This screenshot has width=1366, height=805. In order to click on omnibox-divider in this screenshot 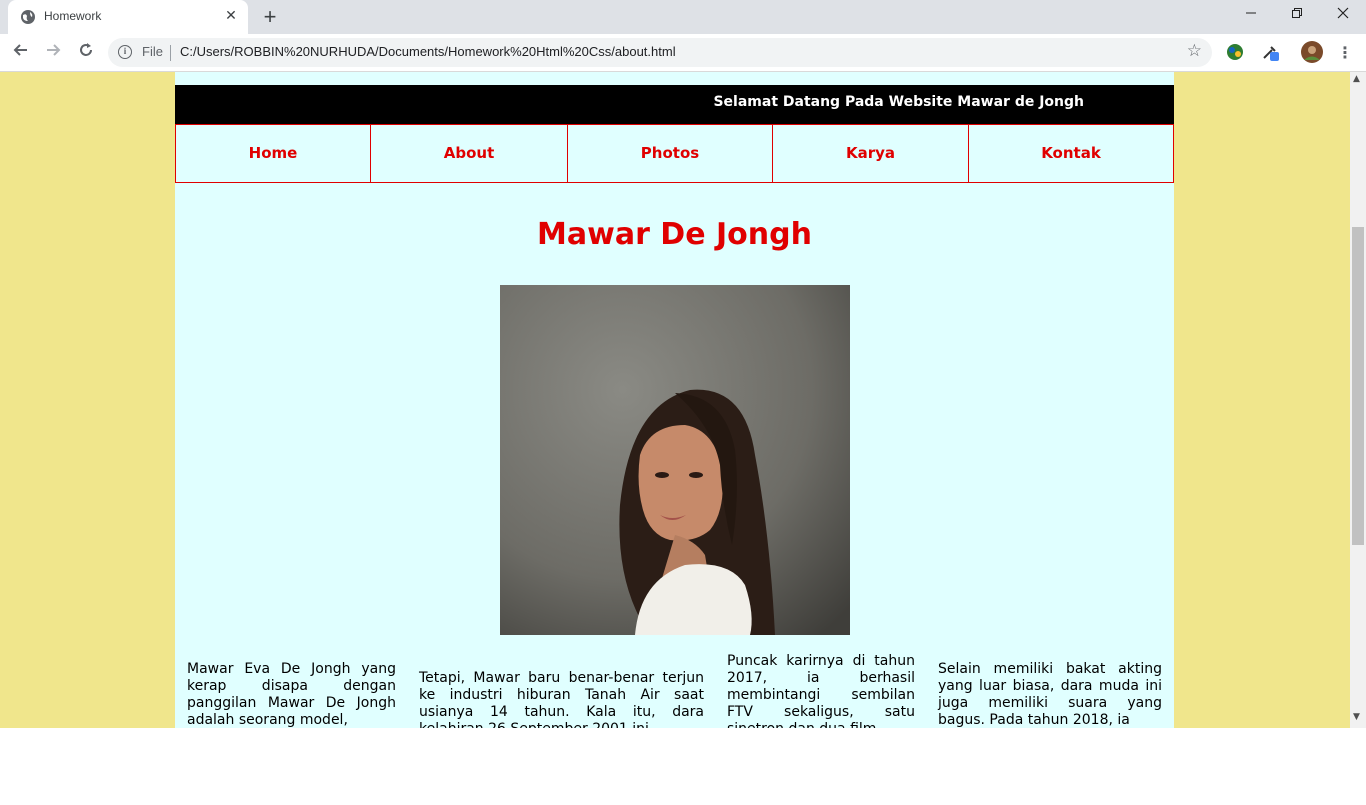, I will do `click(170, 53)`.